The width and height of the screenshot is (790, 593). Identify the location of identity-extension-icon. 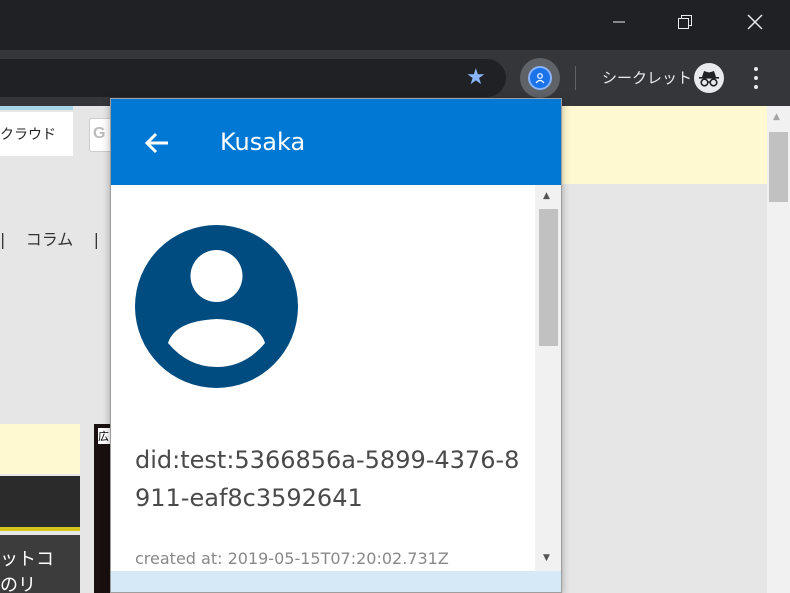
(540, 78).